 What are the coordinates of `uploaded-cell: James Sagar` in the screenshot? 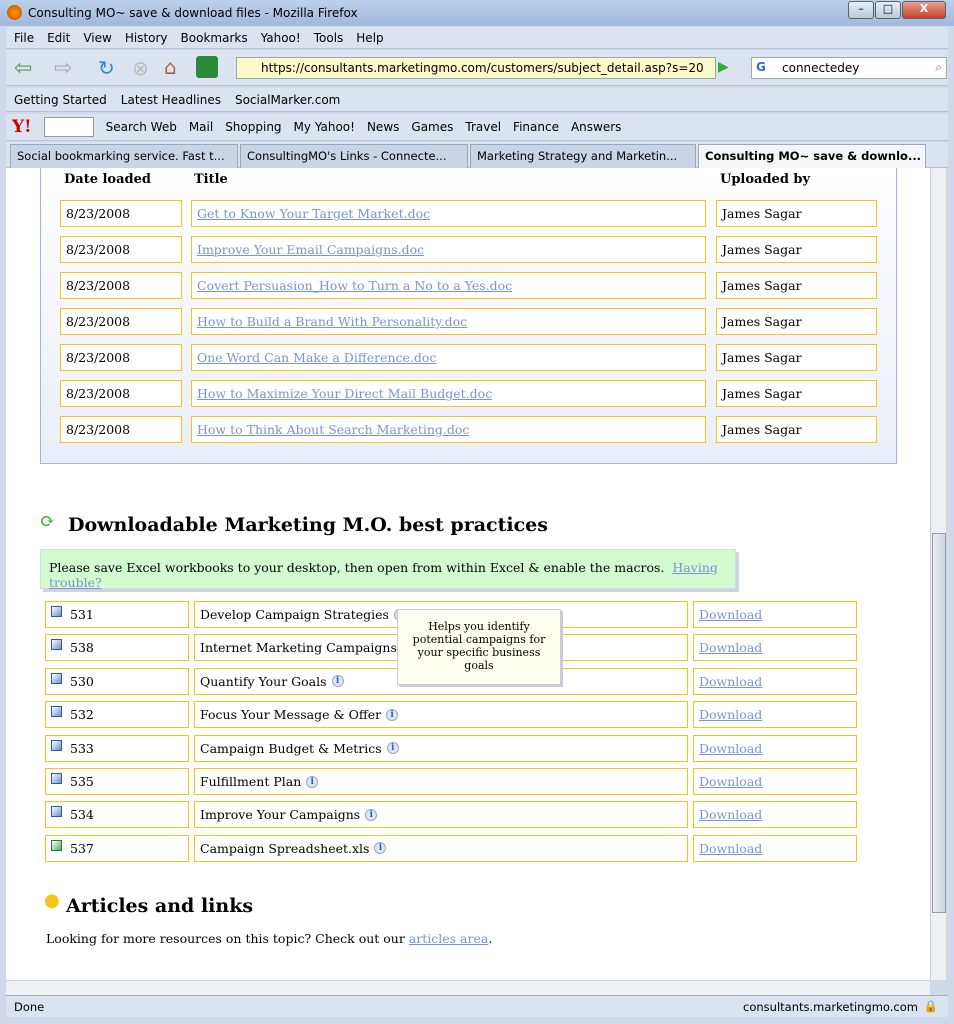 It's located at (796, 321).